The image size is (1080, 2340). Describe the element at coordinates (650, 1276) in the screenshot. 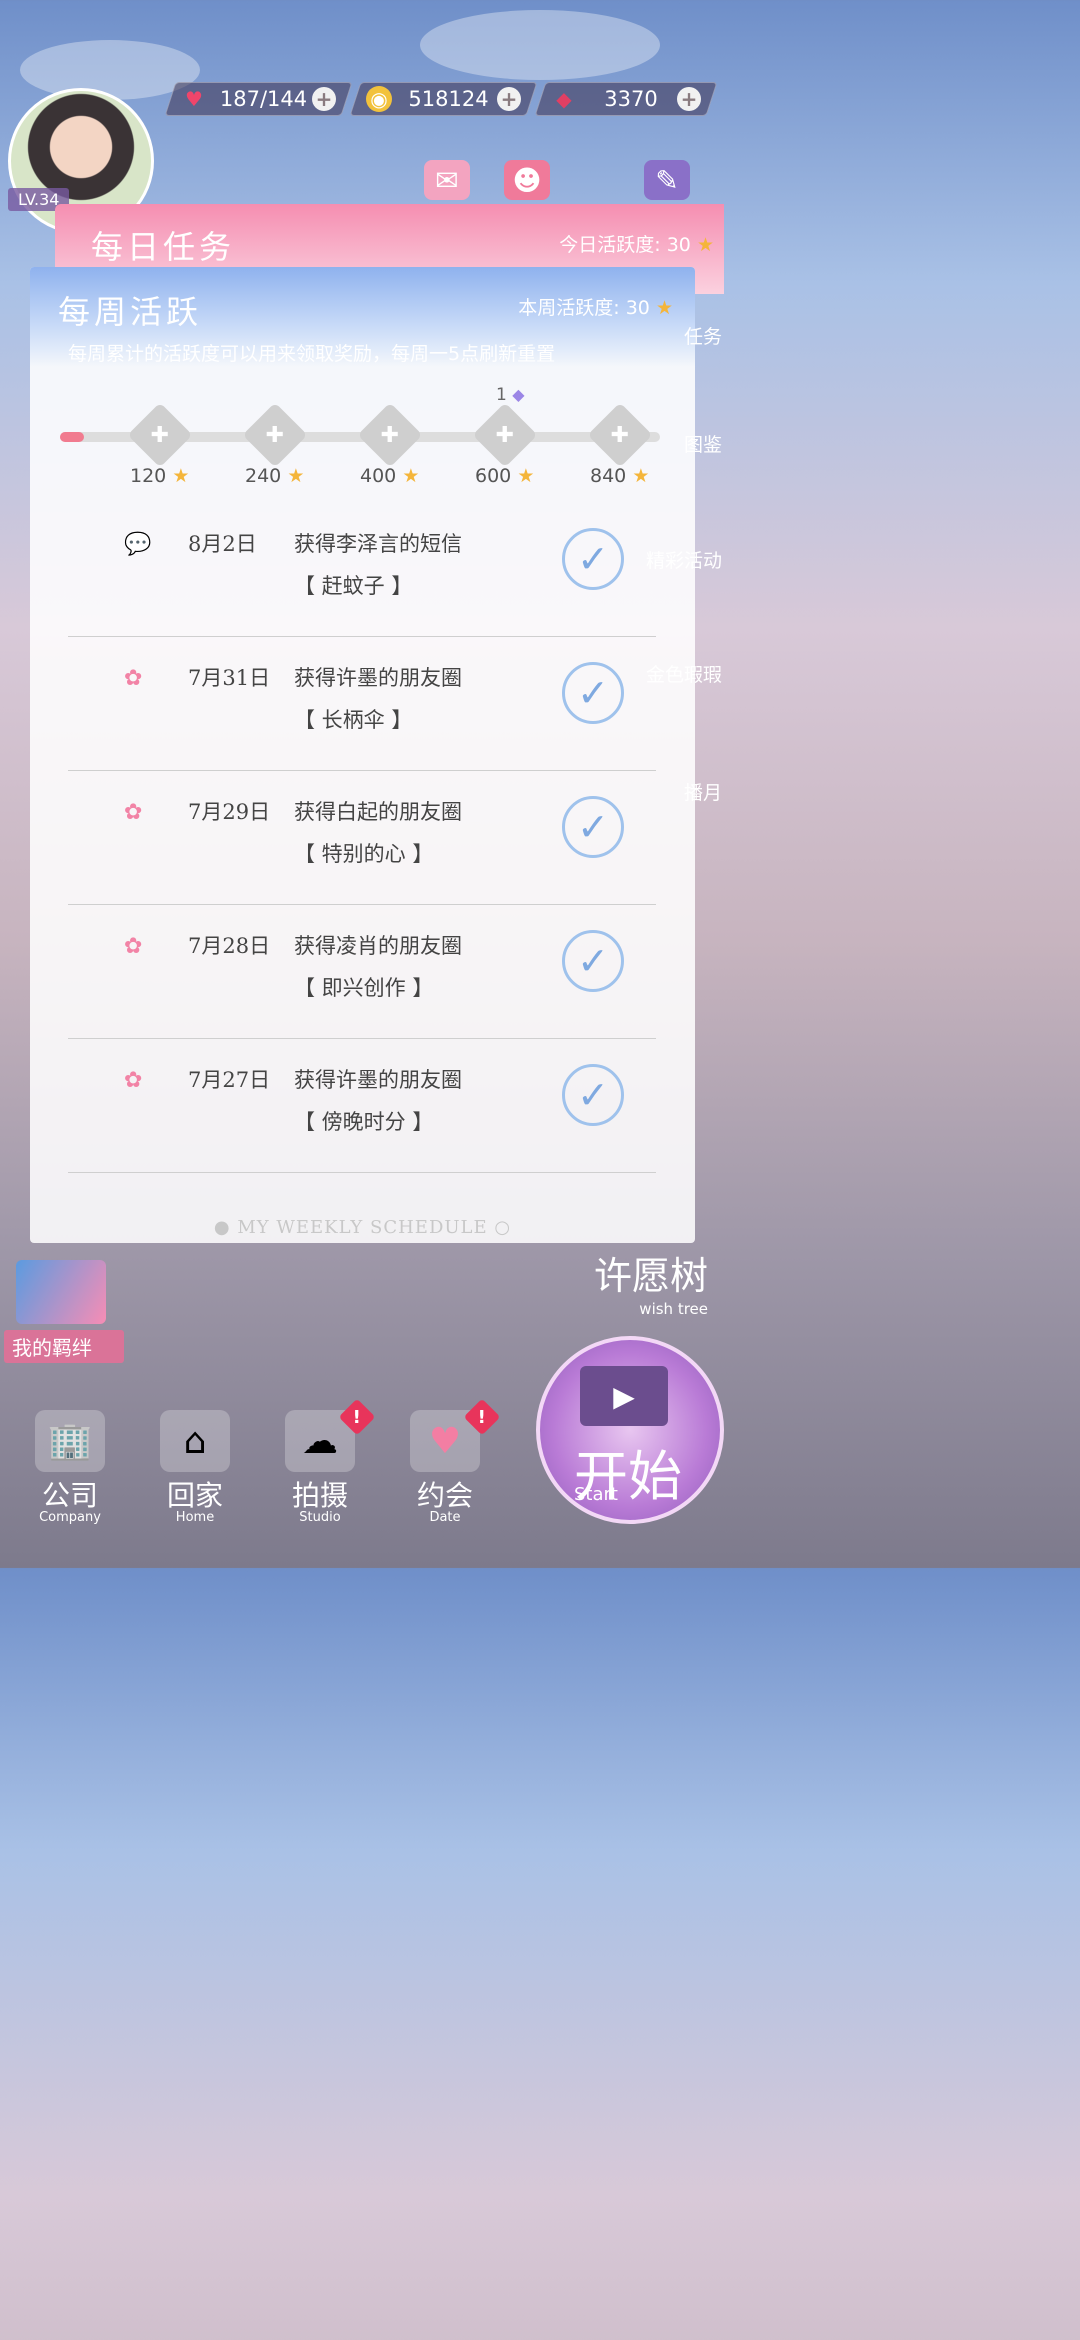

I see `wish-tree-label: 许愿树` at that location.